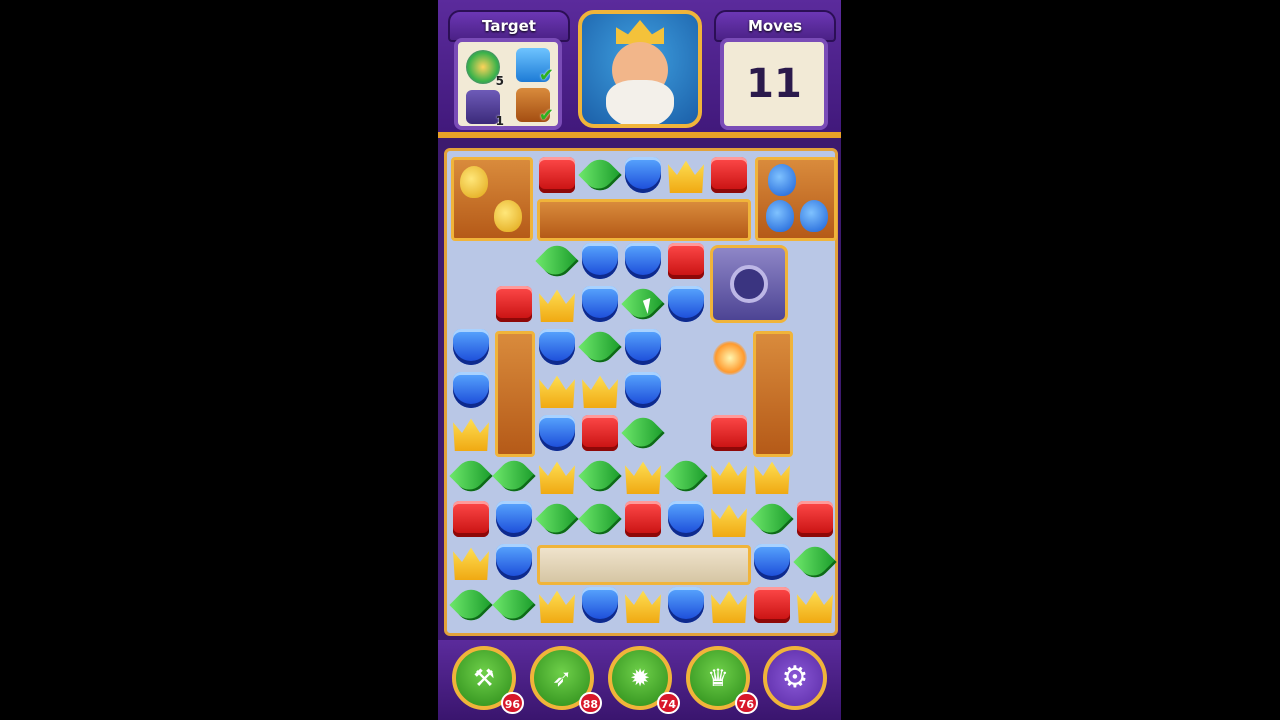 The image size is (1280, 720). Describe the element at coordinates (749, 284) in the screenshot. I see `safe-obstacle` at that location.